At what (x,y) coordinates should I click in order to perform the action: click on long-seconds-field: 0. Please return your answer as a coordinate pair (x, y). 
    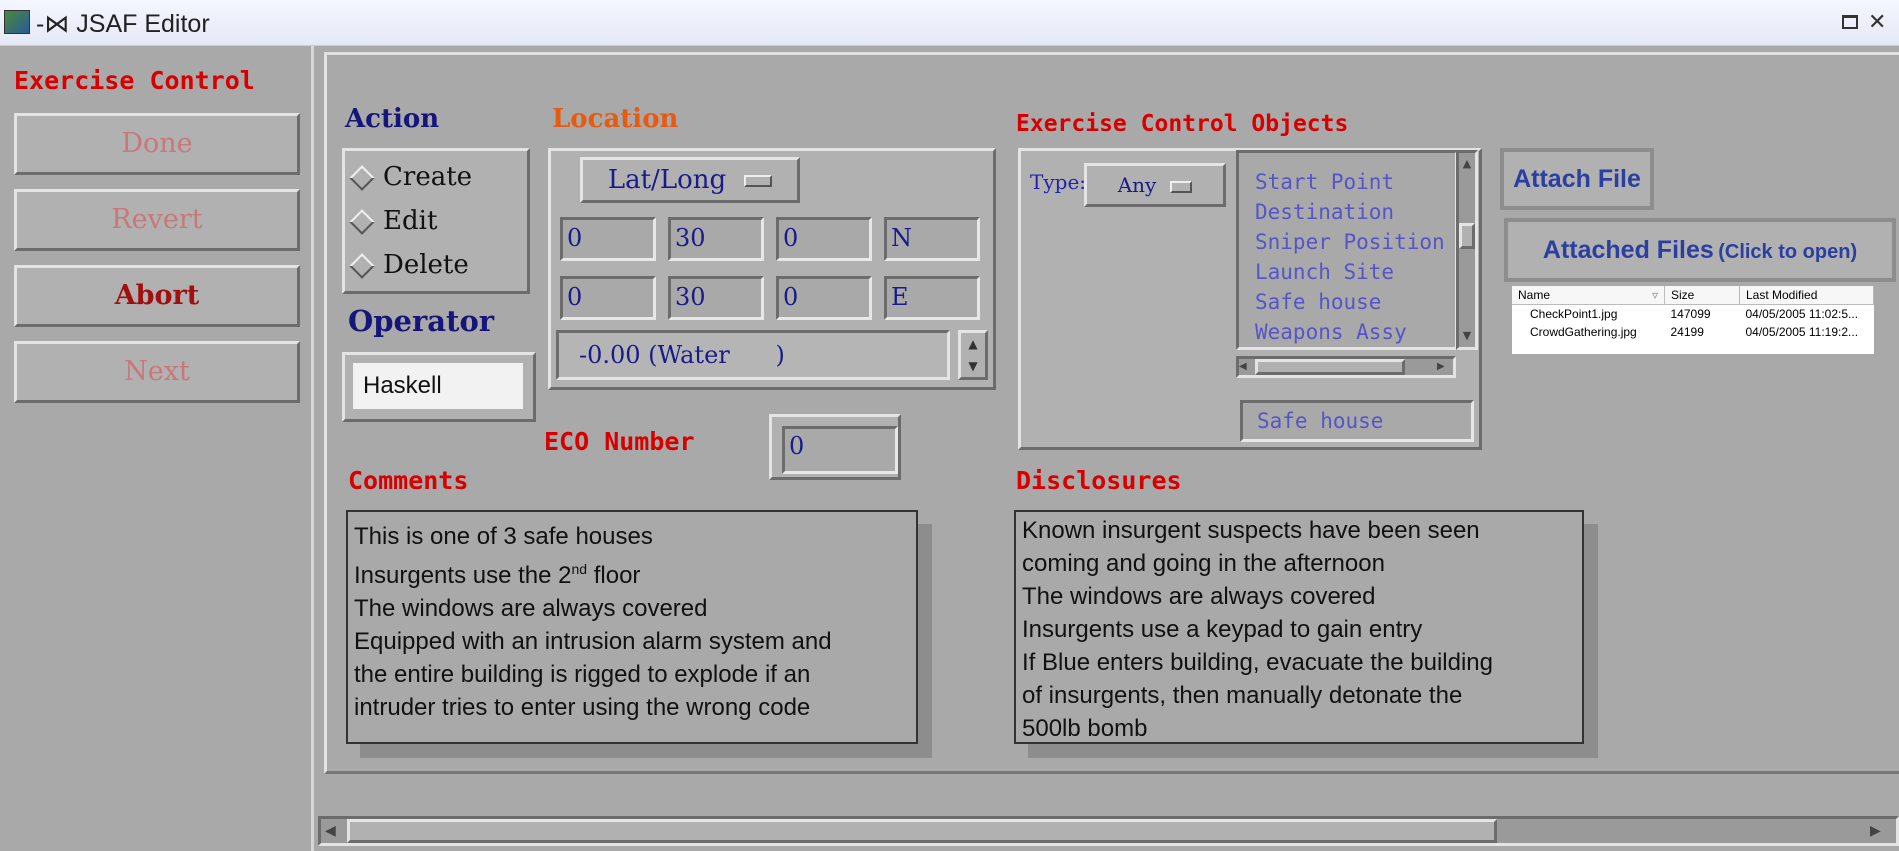
    Looking at the image, I should click on (824, 298).